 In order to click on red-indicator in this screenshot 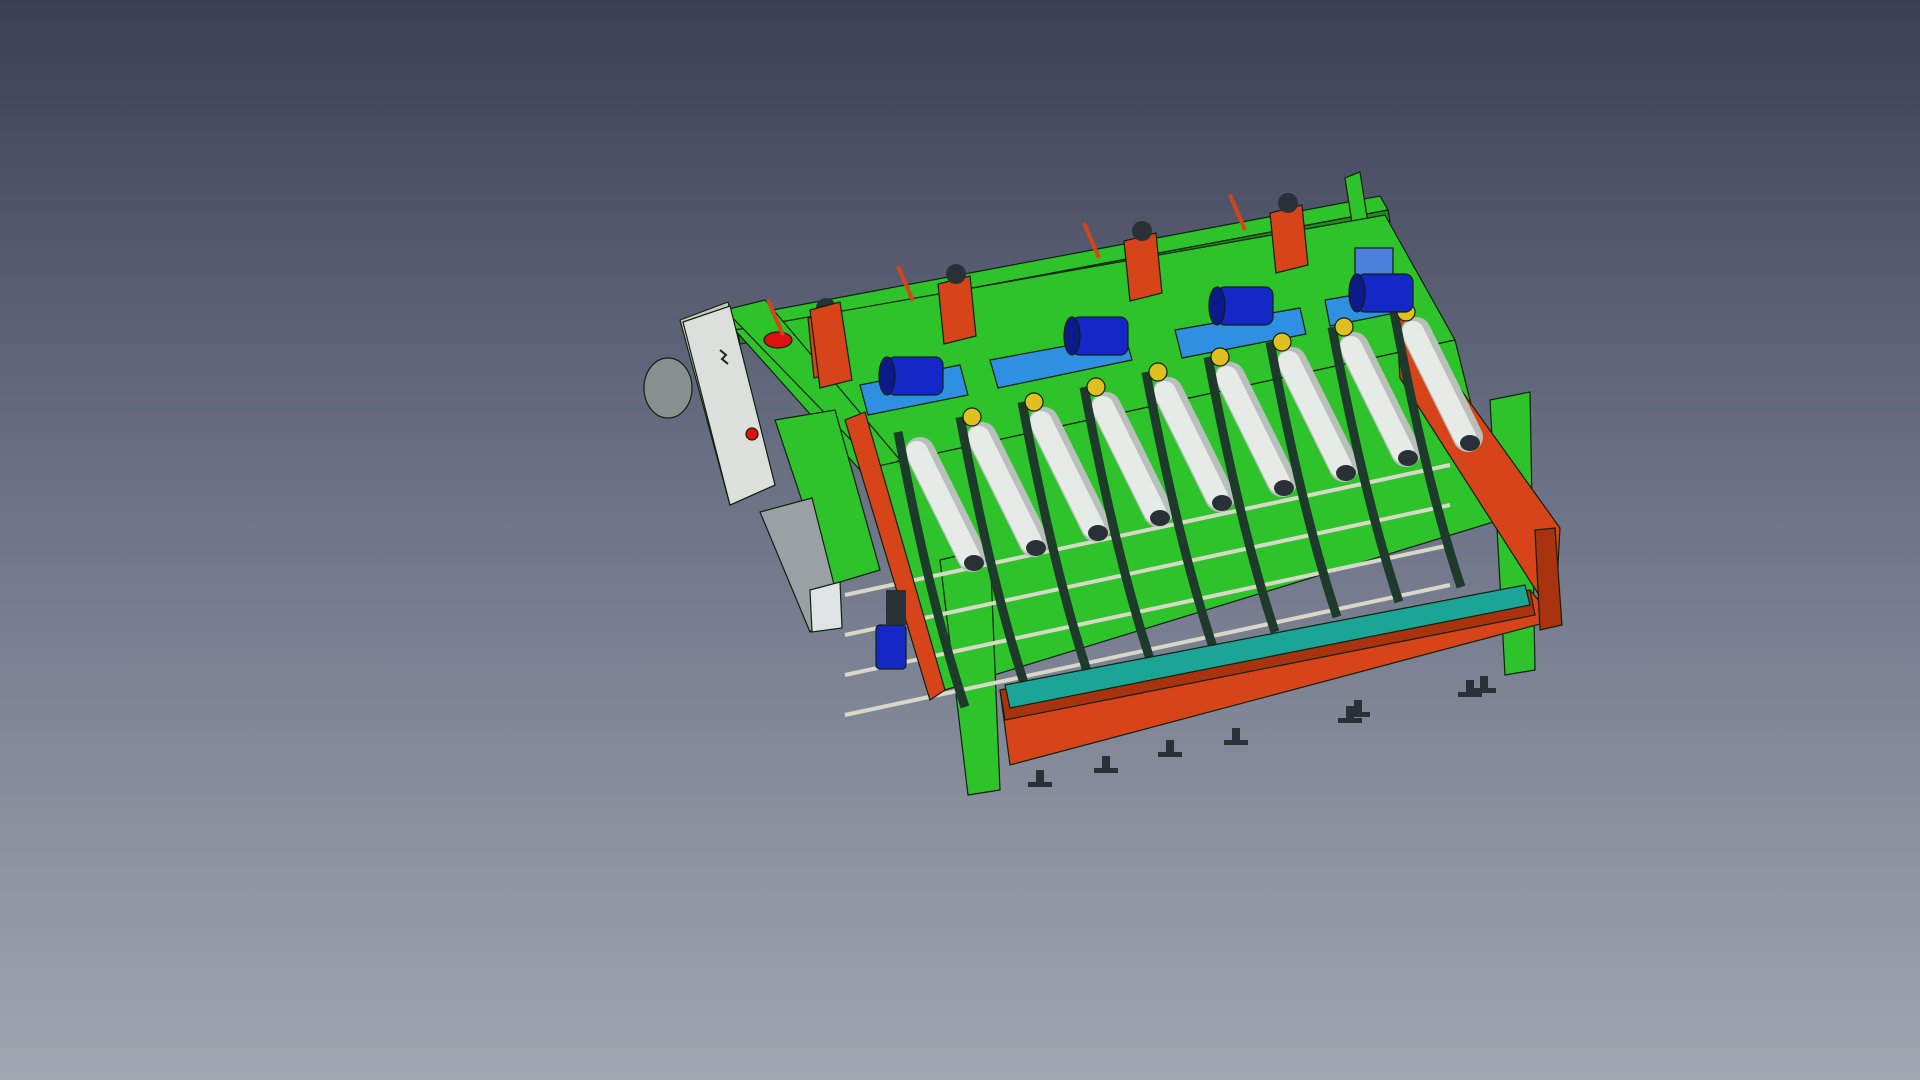, I will do `click(778, 340)`.